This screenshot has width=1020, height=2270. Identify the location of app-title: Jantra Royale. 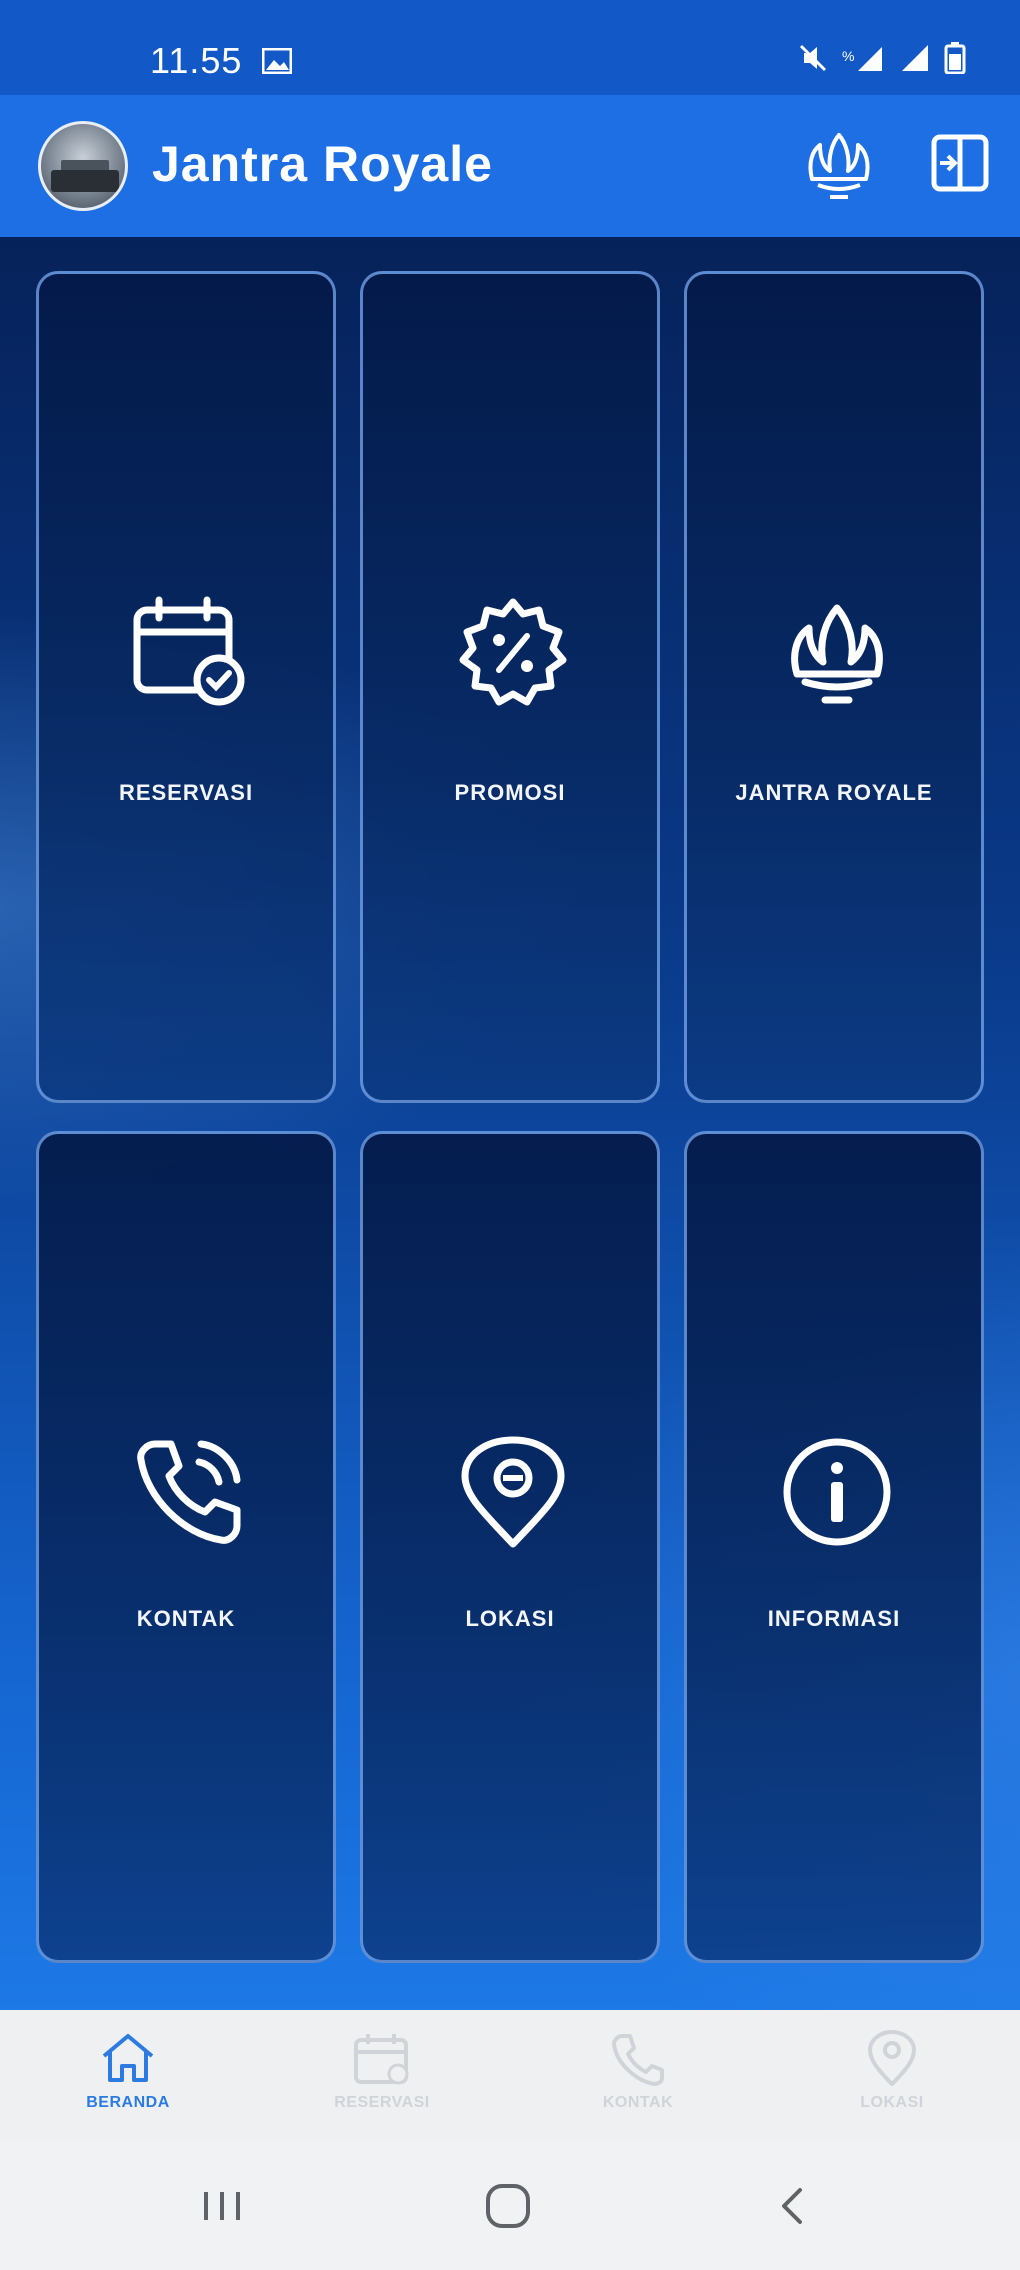
(322, 164).